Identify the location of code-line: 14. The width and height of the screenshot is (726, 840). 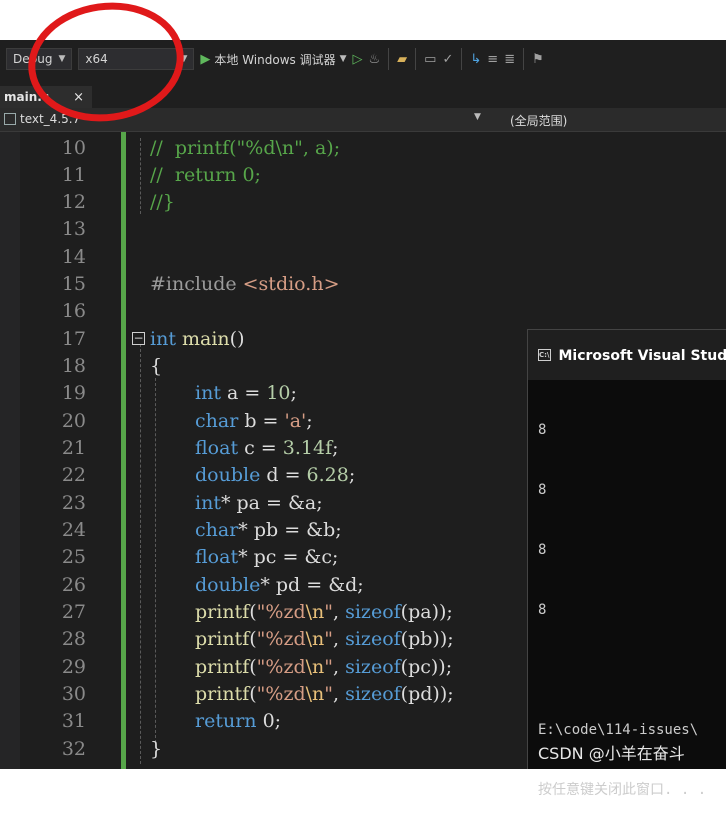
(363, 257).